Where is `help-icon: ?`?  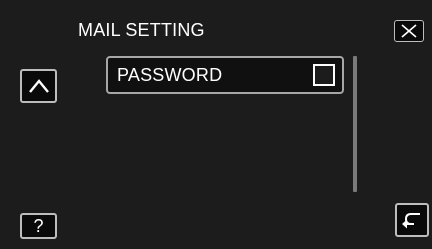
help-icon: ? is located at coordinates (38, 226).